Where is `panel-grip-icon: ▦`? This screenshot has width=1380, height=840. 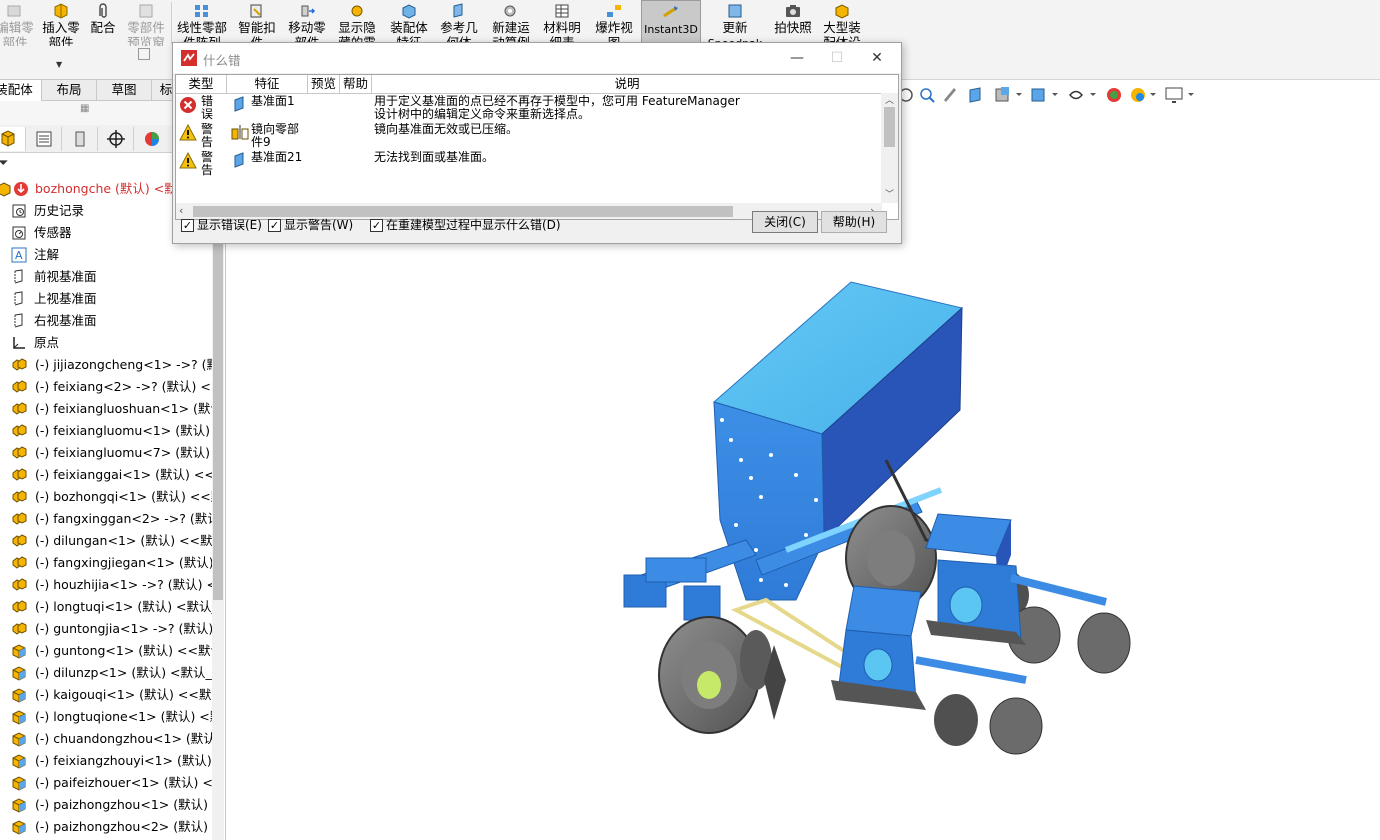 panel-grip-icon: ▦ is located at coordinates (84, 108).